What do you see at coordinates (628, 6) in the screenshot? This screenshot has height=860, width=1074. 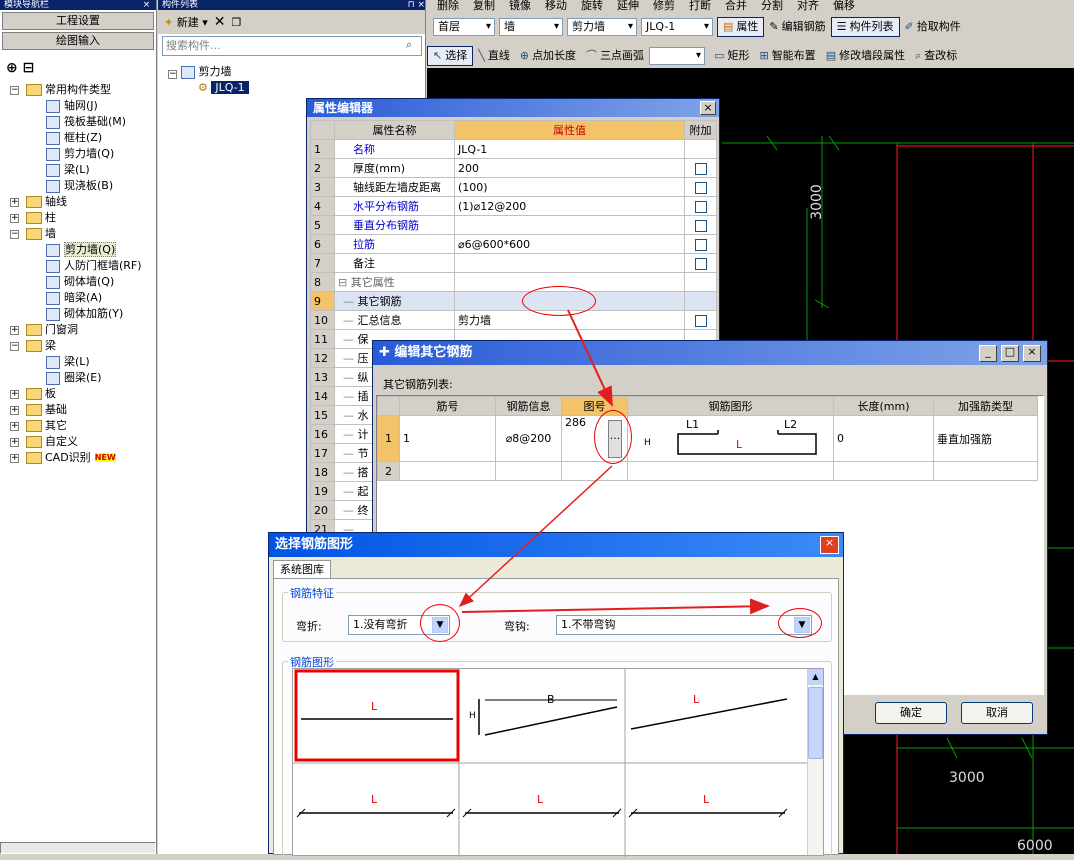 I see `edit-tool-button: 延伸` at bounding box center [628, 6].